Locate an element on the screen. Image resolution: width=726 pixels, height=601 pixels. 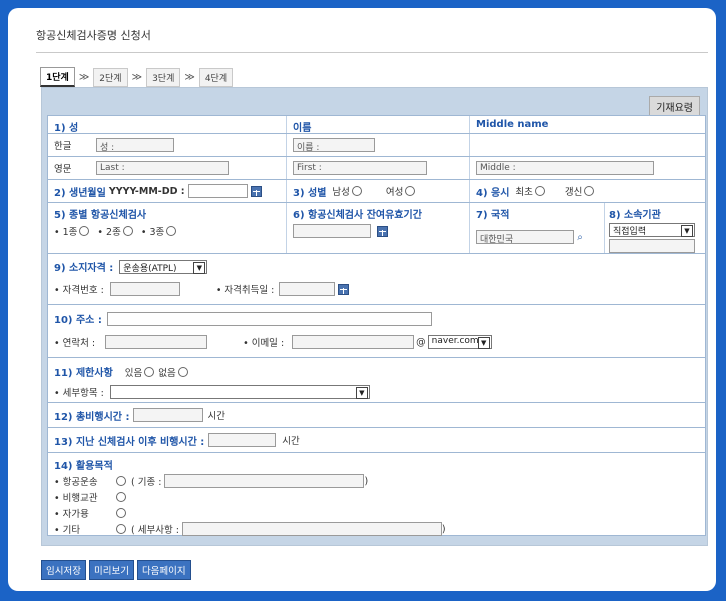
purpose-transport-label: • 항공운송 is located at coordinates (76, 482).